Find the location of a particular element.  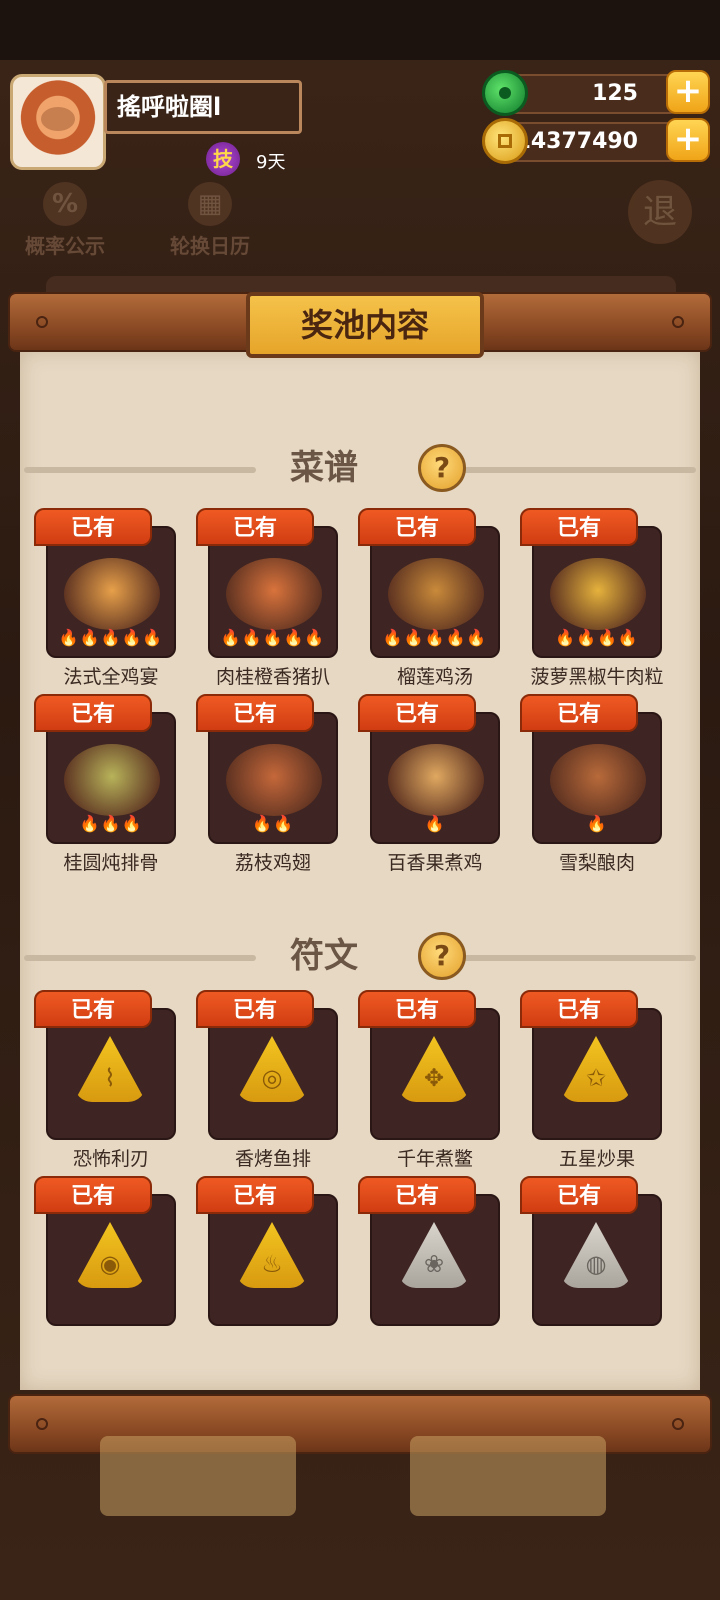

player-avatar is located at coordinates (58, 122).